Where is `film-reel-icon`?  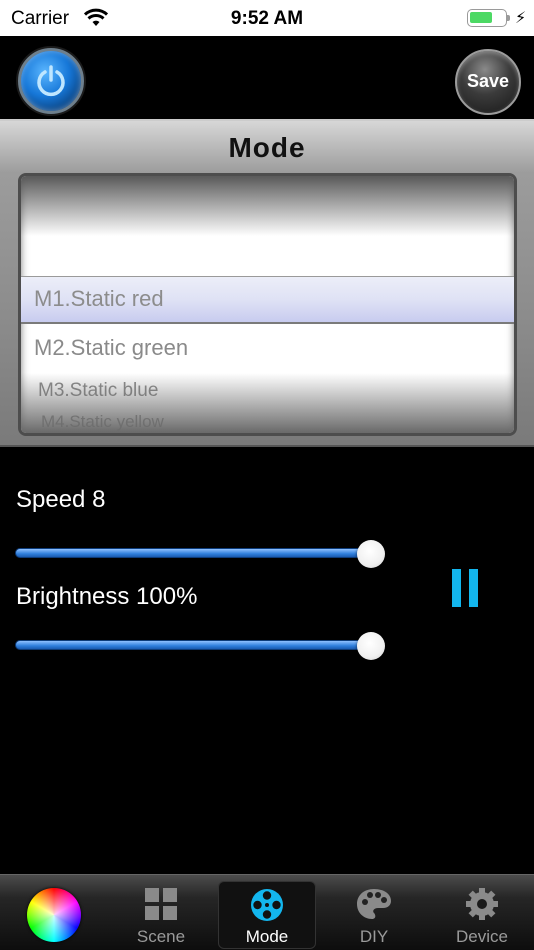
film-reel-icon is located at coordinates (267, 905).